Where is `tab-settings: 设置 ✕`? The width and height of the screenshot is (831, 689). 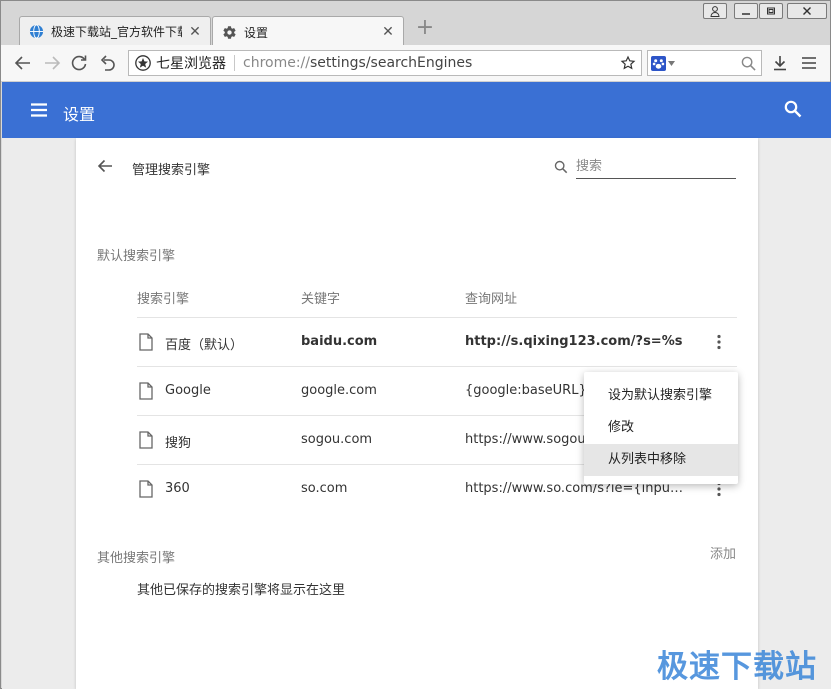
tab-settings: 设置 ✕ is located at coordinates (308, 31).